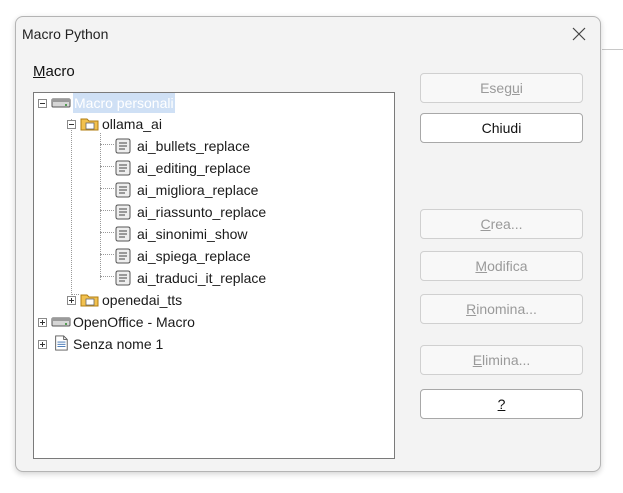 The image size is (623, 493). What do you see at coordinates (194, 256) in the screenshot?
I see `tree-label: ai_spiega_replace` at bounding box center [194, 256].